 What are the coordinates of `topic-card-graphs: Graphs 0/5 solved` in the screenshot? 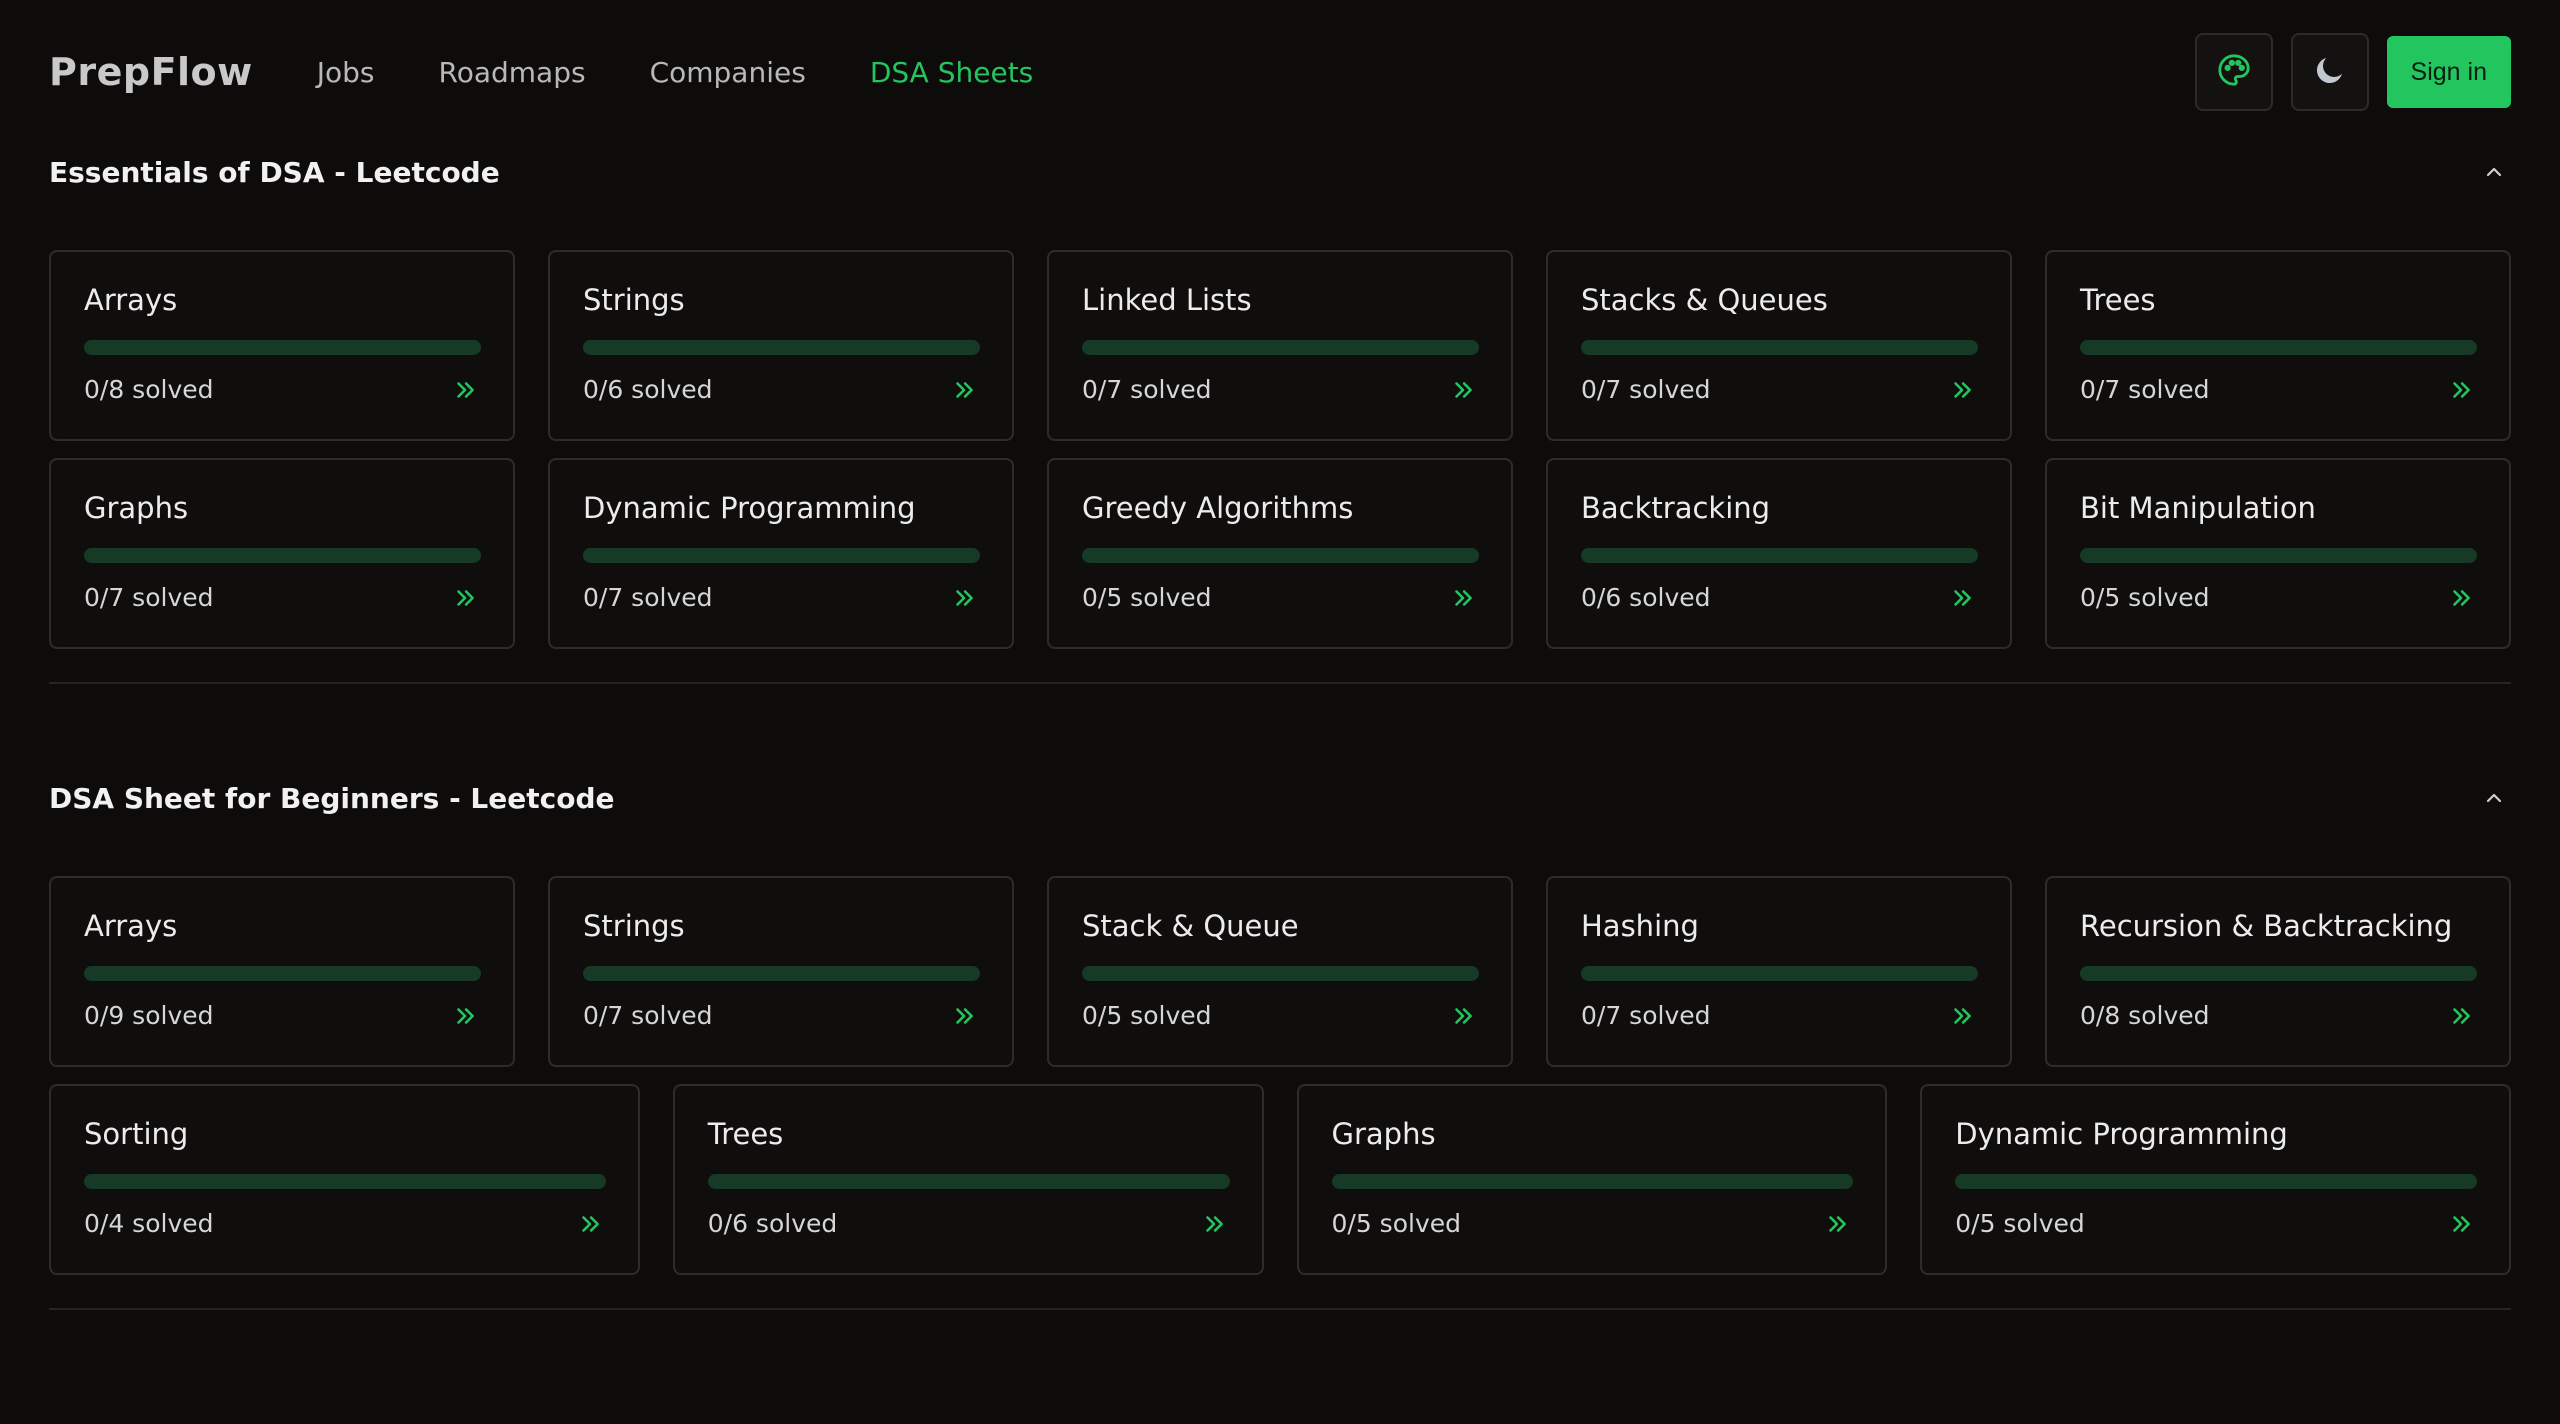 It's located at (1592, 1179).